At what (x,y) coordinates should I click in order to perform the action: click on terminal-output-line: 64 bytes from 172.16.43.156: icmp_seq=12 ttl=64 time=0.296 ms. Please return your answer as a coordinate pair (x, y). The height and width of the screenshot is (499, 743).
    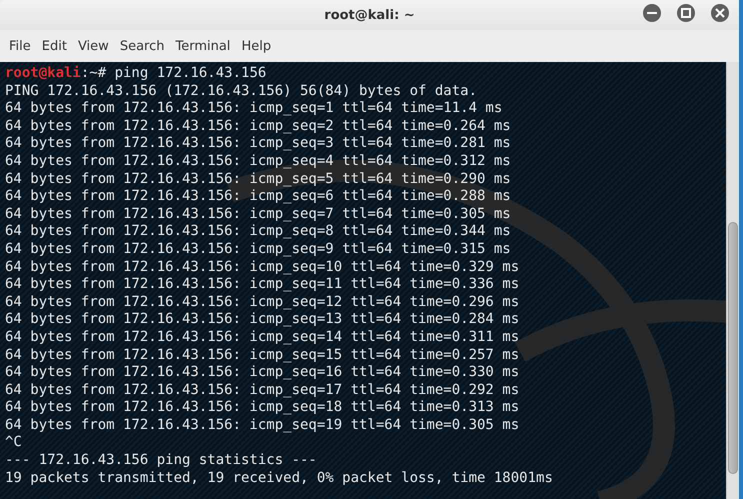
    Looking at the image, I should click on (262, 303).